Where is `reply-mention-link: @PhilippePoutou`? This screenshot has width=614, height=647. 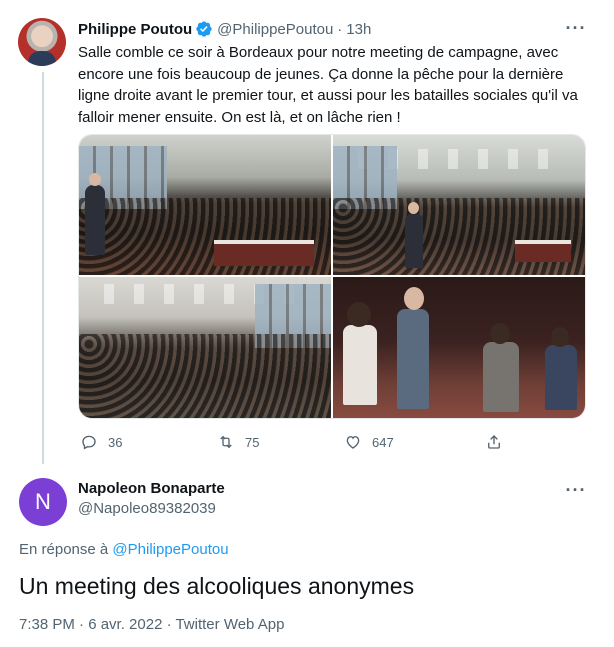 reply-mention-link: @PhilippePoutou is located at coordinates (170, 549).